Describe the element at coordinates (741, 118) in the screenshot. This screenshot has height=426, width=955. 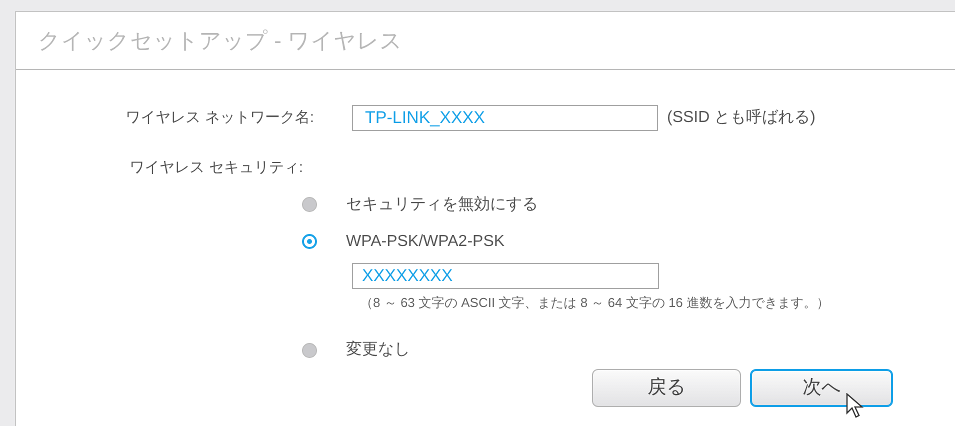
I see `ssid-hint: (SSID とも呼ばれる)` at that location.